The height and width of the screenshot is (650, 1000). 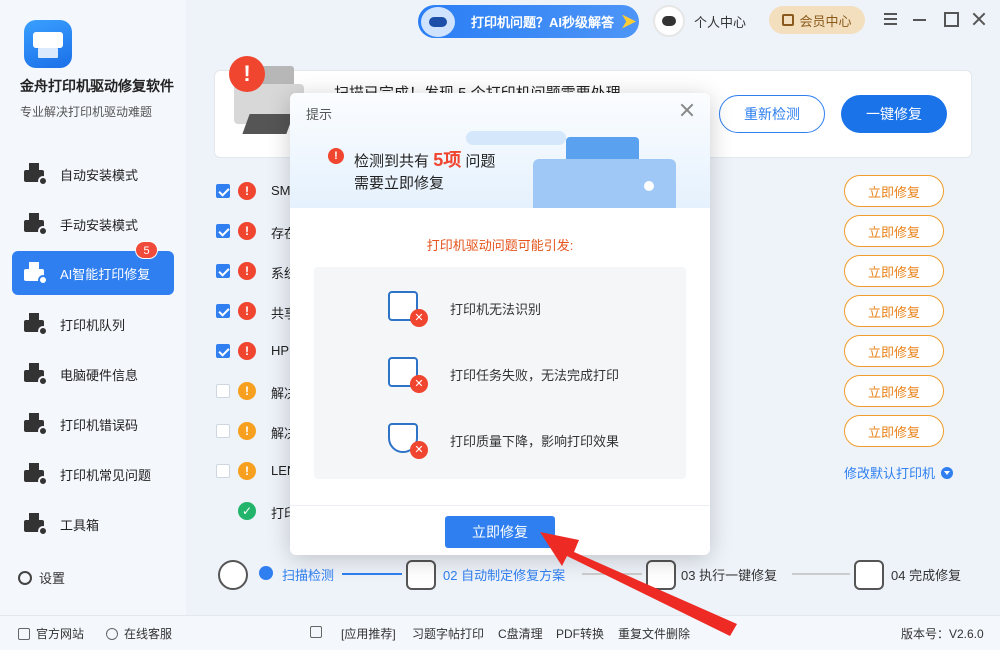 What do you see at coordinates (146, 250) in the screenshot?
I see `ai-repair-badge: 5` at bounding box center [146, 250].